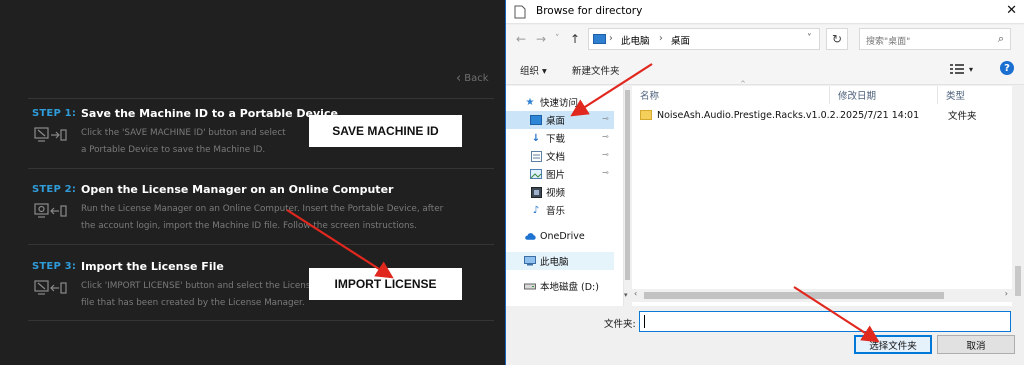  What do you see at coordinates (556, 157) in the screenshot?
I see `nav-item-label: 文档` at bounding box center [556, 157].